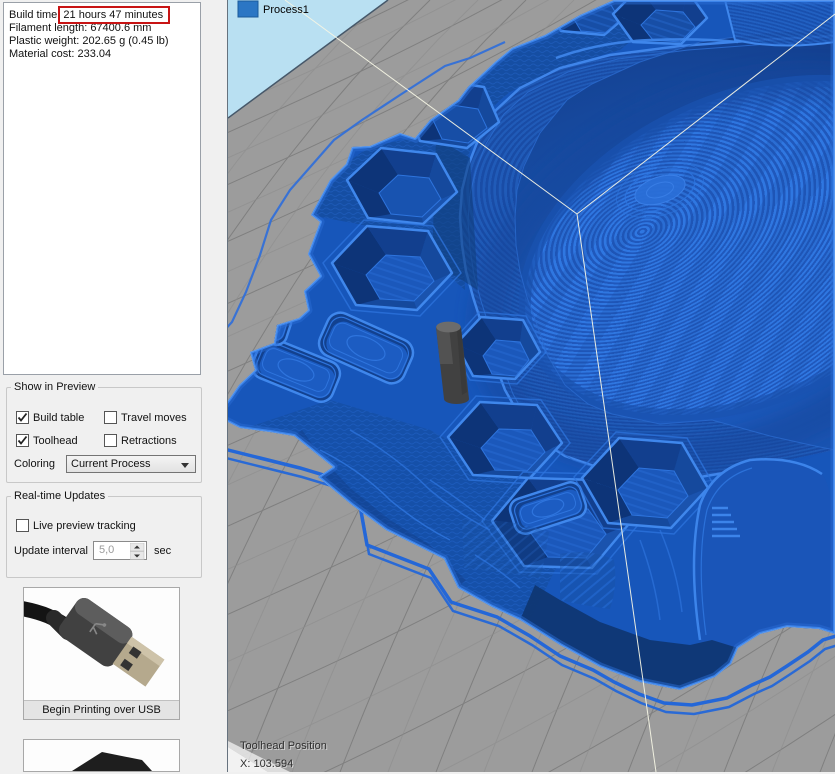  What do you see at coordinates (266, 764) in the screenshot?
I see `svg-text: X: 103.594` at bounding box center [266, 764].